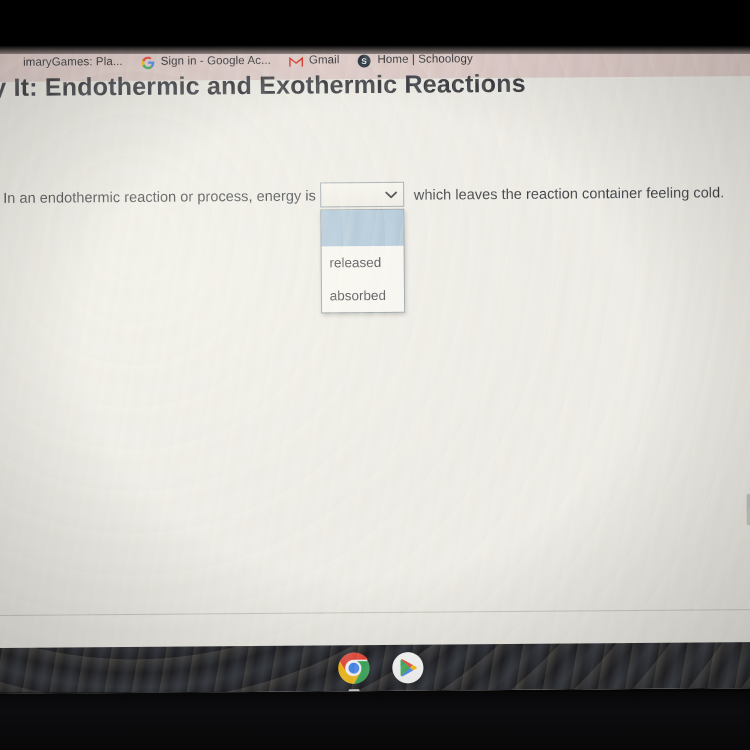 The image size is (750, 750). I want to click on play-store-icon, so click(408, 668).